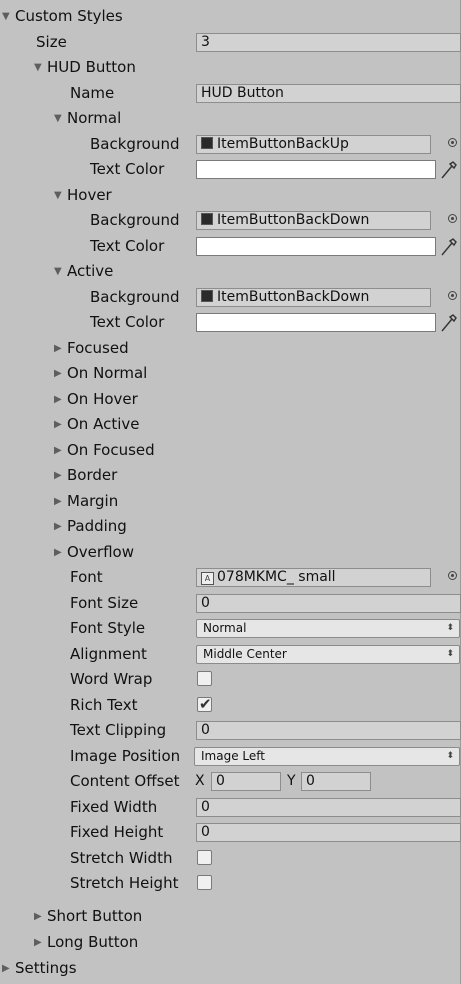 This screenshot has height=984, width=461. What do you see at coordinates (96, 399) in the screenshot?
I see `on-hover-foldout: ▶ On Hover` at bounding box center [96, 399].